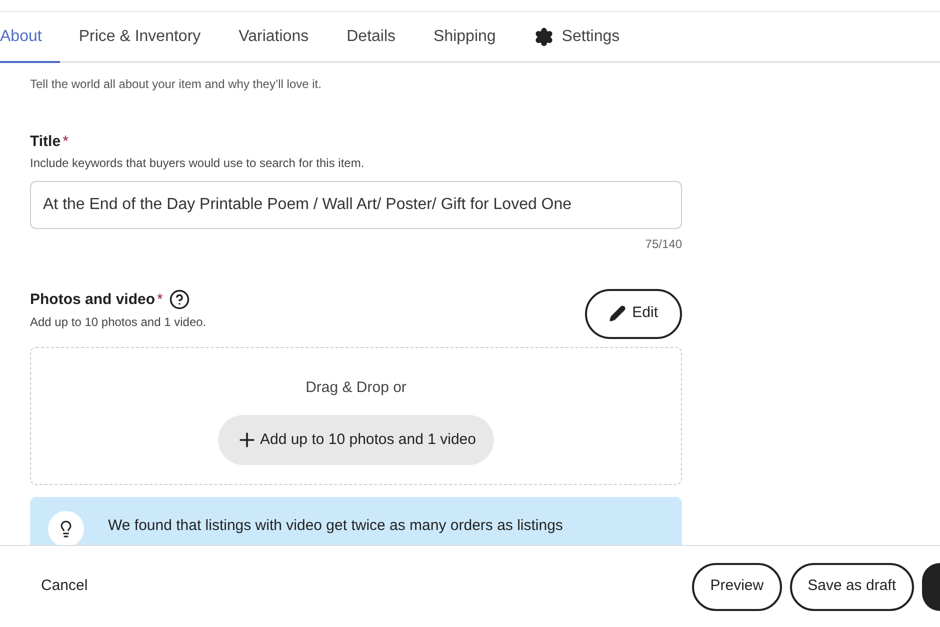 The image size is (940, 627). What do you see at coordinates (371, 36) in the screenshot?
I see `tab: Details` at bounding box center [371, 36].